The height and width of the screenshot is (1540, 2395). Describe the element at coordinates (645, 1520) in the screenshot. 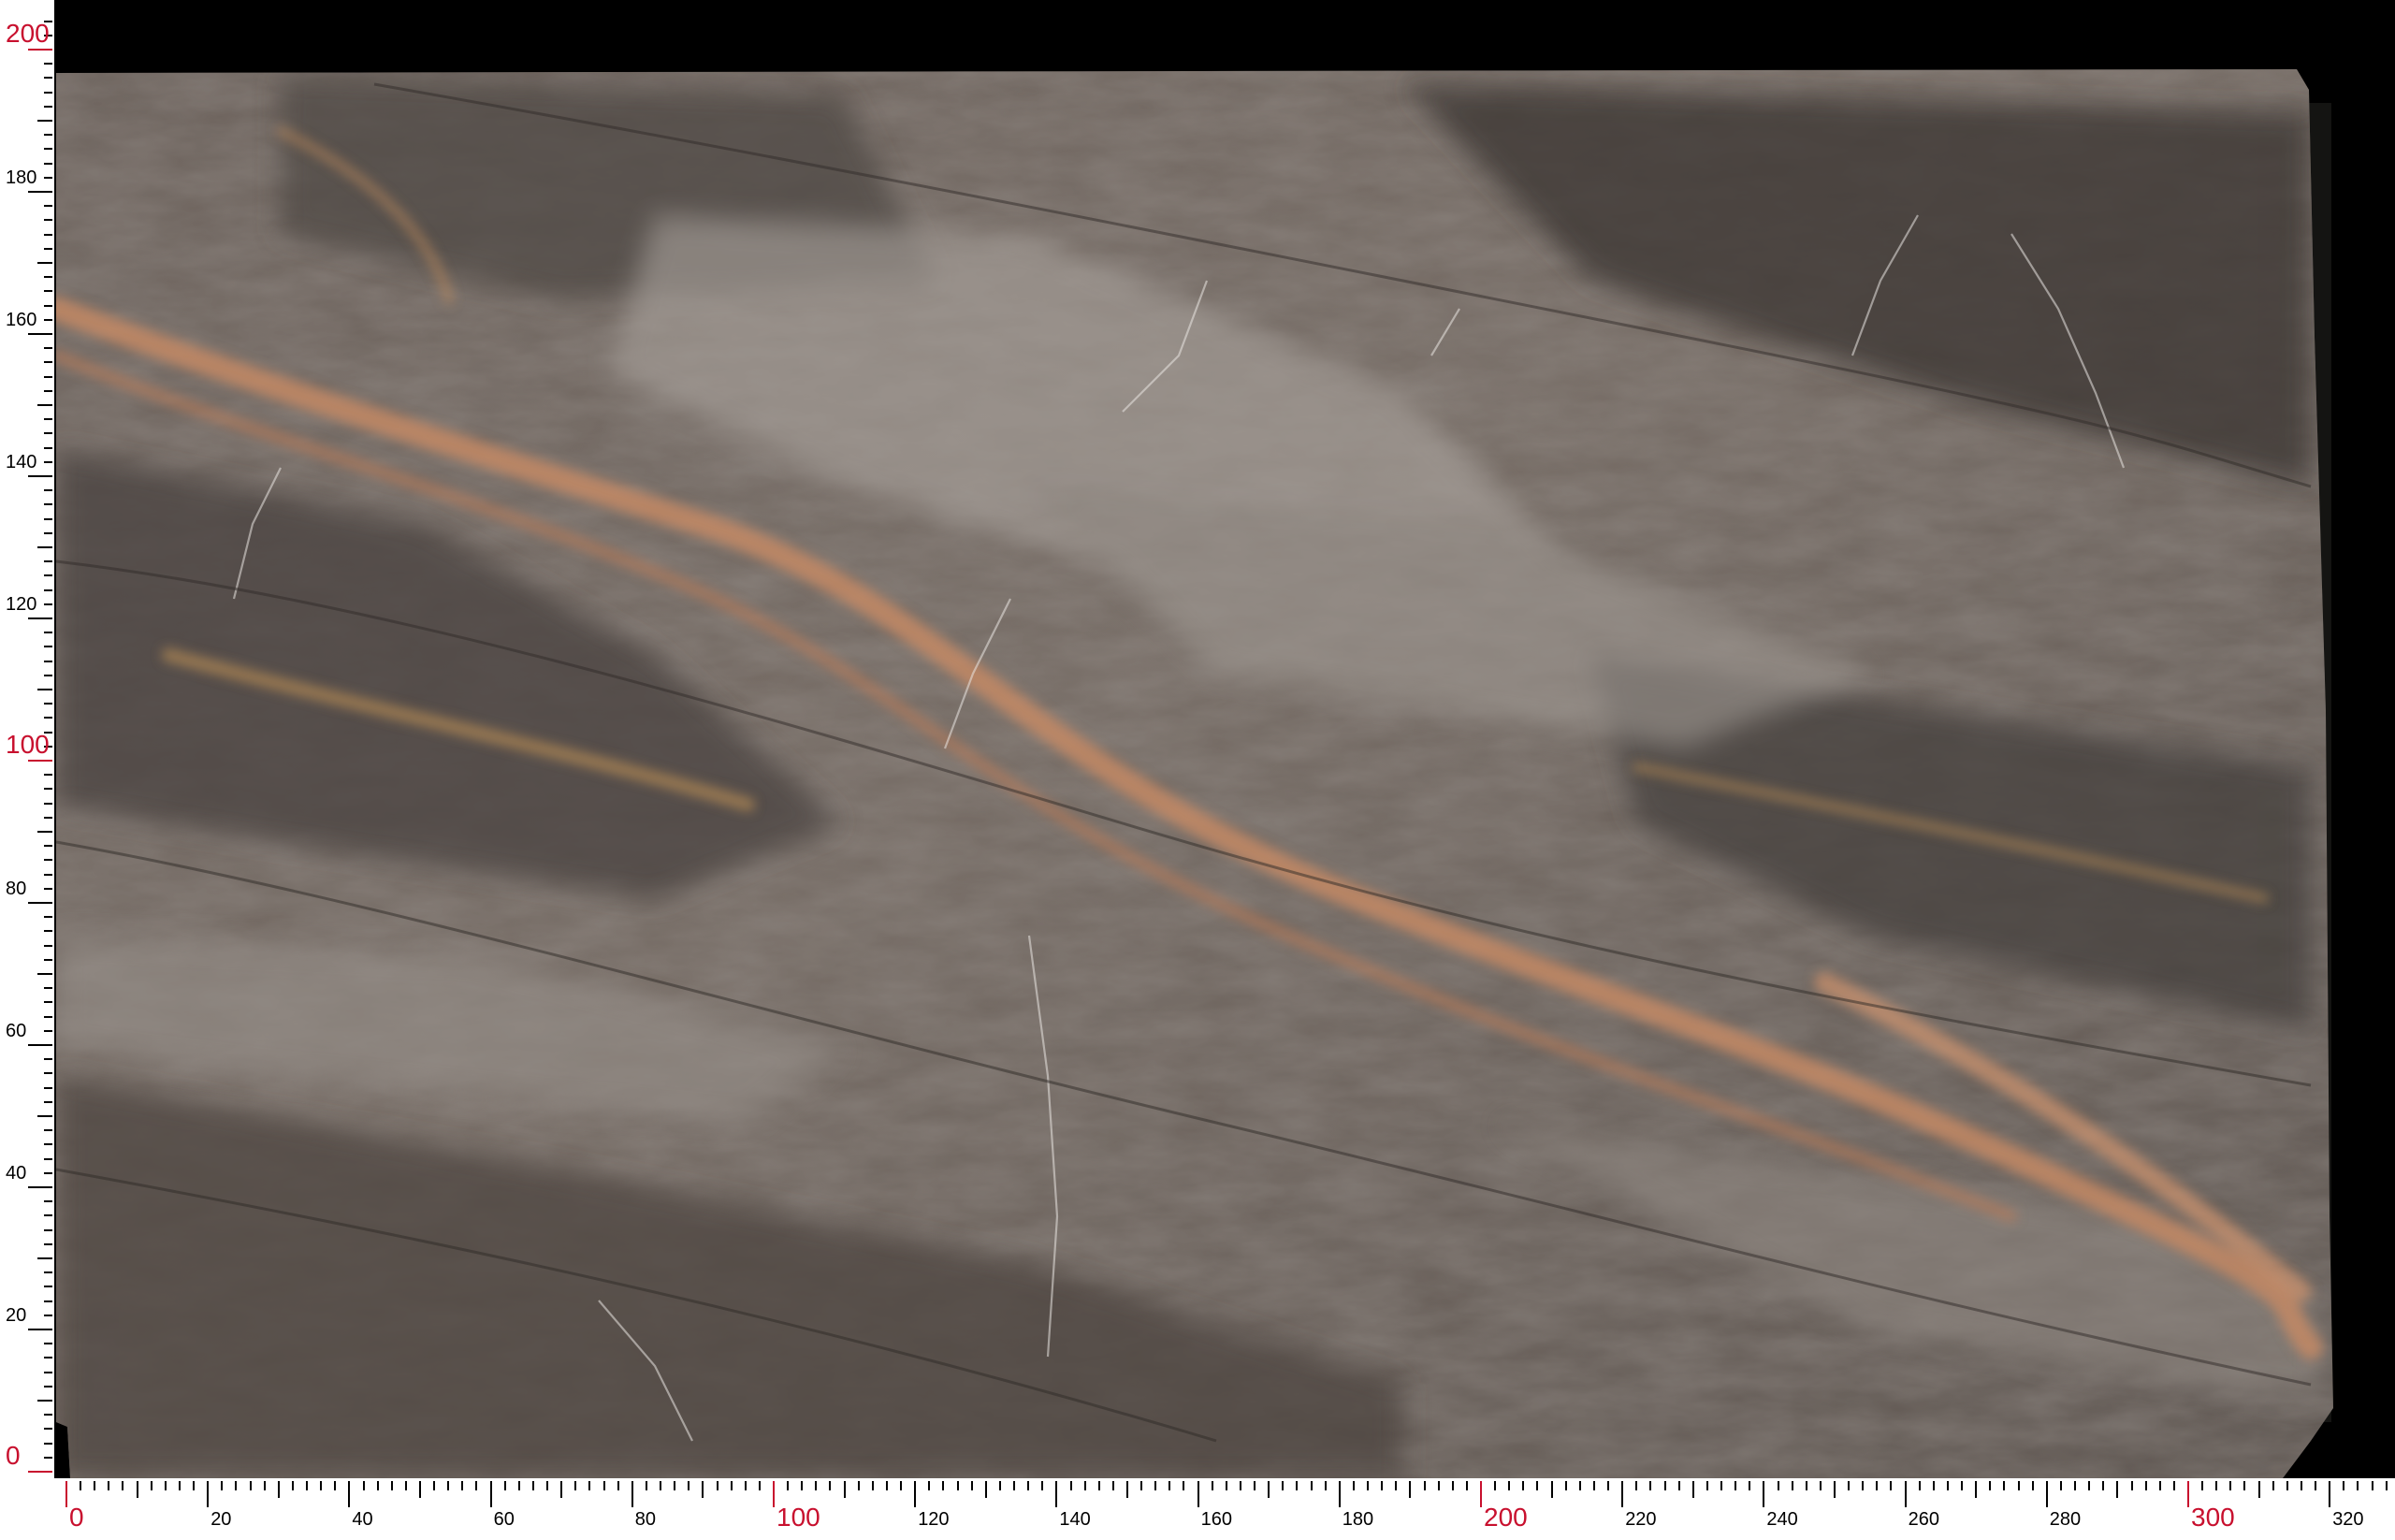

I see `x-ruler-label: 80` at that location.